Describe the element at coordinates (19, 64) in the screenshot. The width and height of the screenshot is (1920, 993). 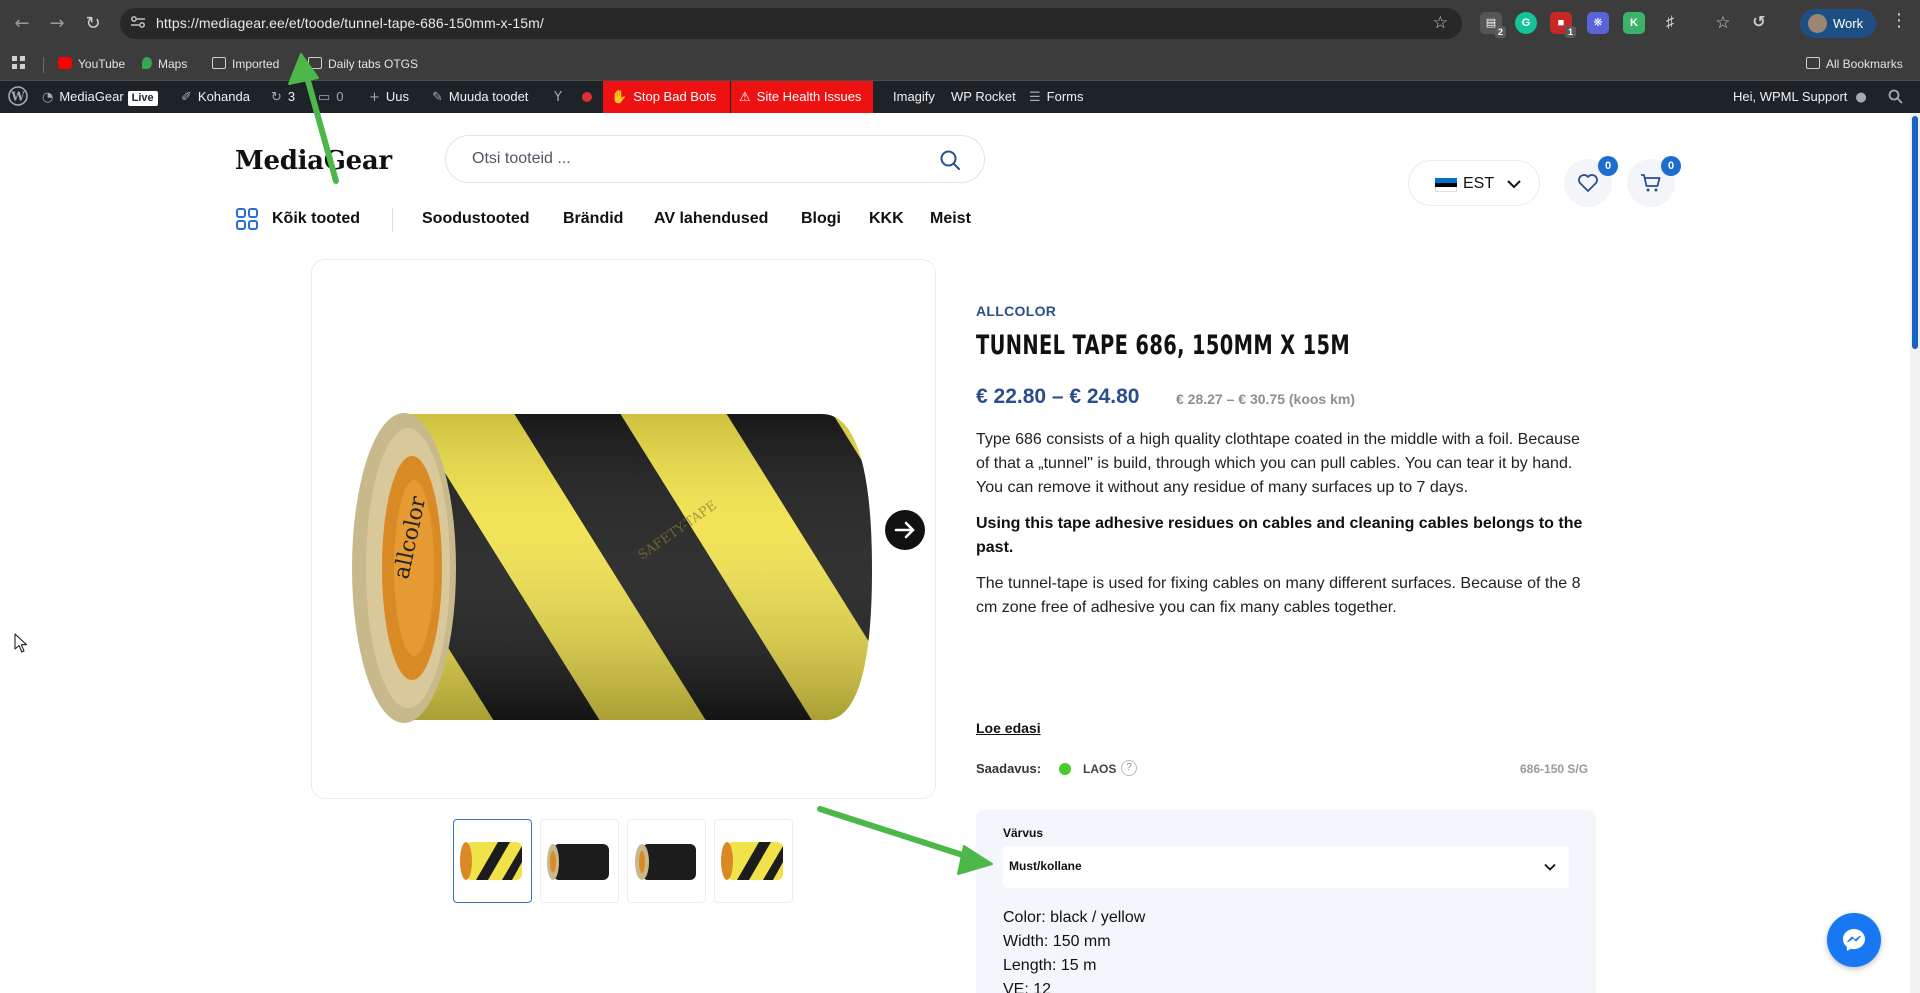
I see `apps-grid-icon` at that location.